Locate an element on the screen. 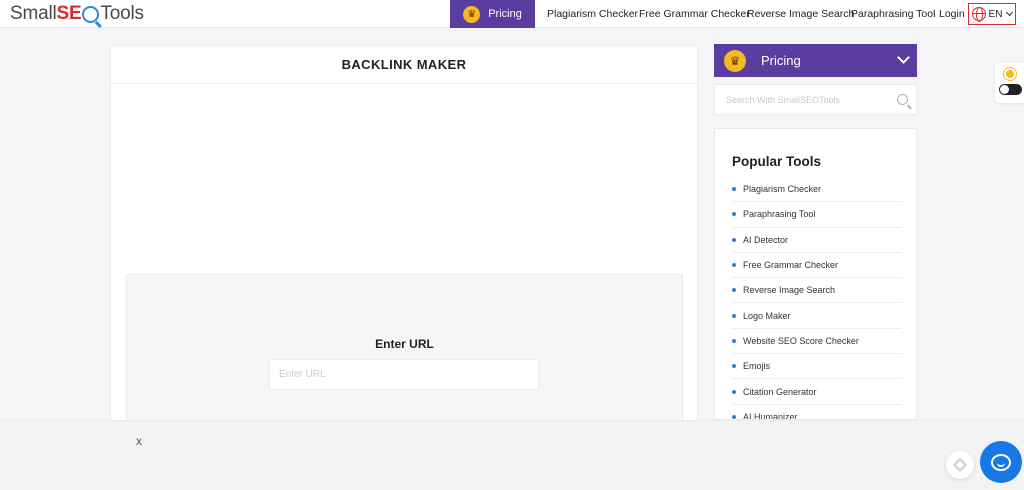 The image size is (1024, 490). sidebar-pricing-label: Pricing is located at coordinates (781, 60).